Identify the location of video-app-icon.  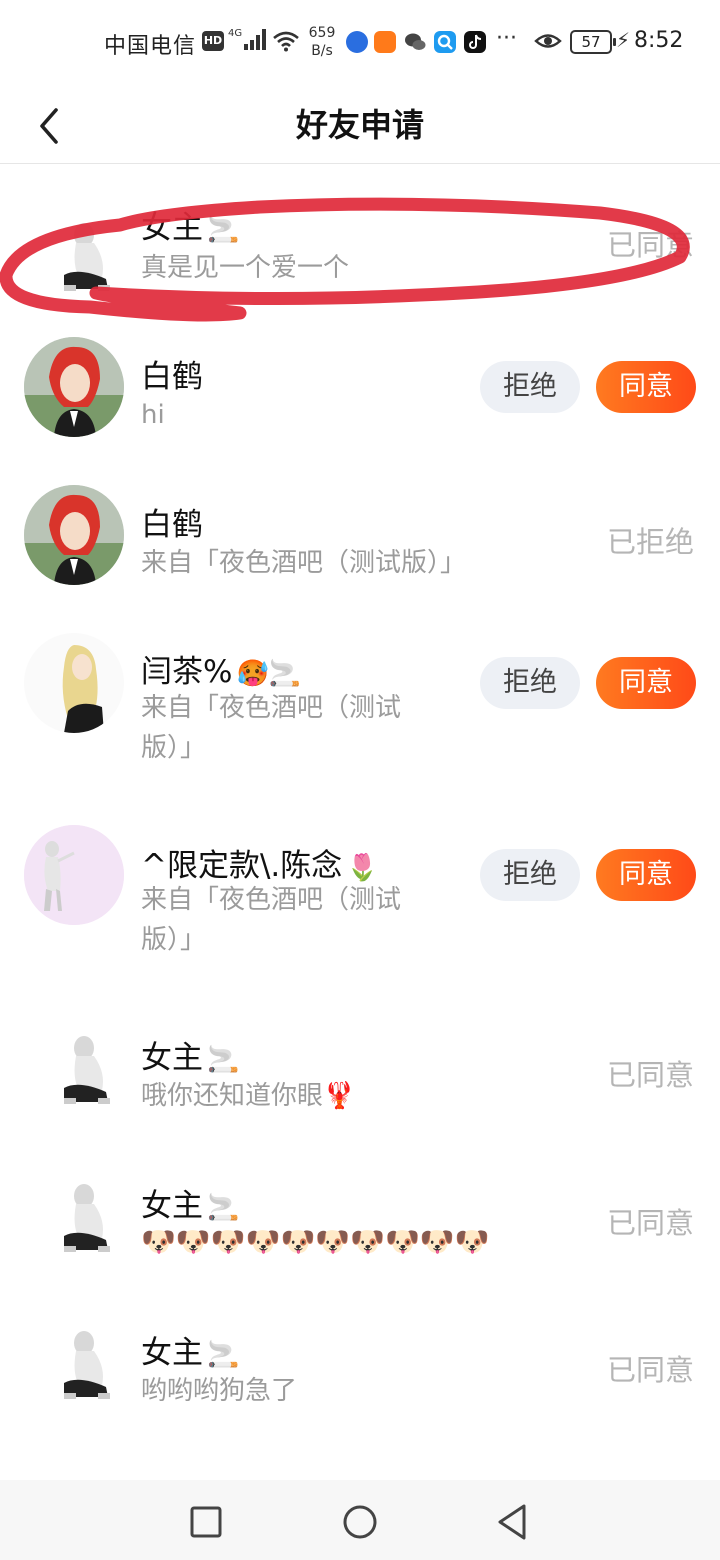
(385, 42).